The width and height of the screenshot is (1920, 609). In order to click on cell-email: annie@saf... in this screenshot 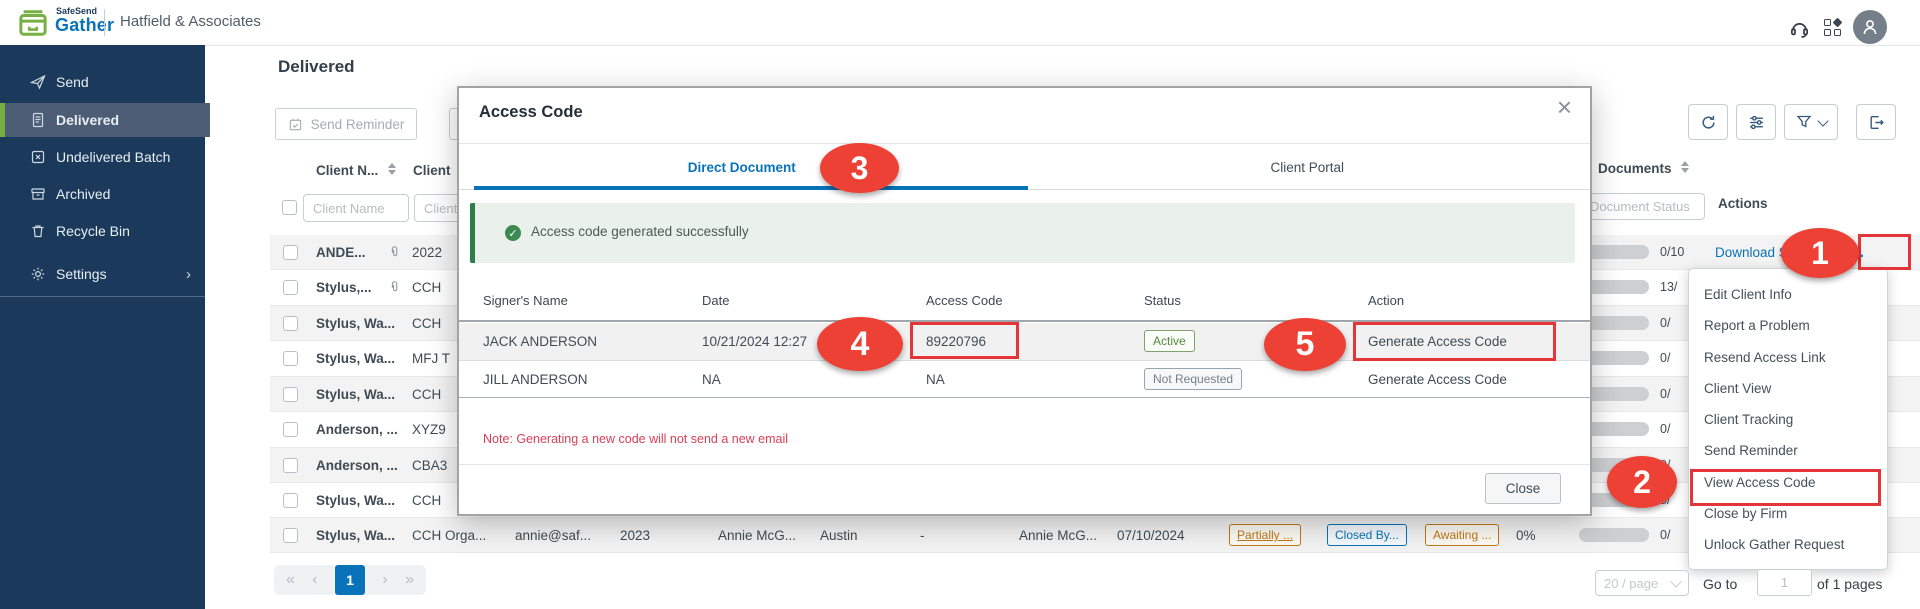, I will do `click(553, 535)`.